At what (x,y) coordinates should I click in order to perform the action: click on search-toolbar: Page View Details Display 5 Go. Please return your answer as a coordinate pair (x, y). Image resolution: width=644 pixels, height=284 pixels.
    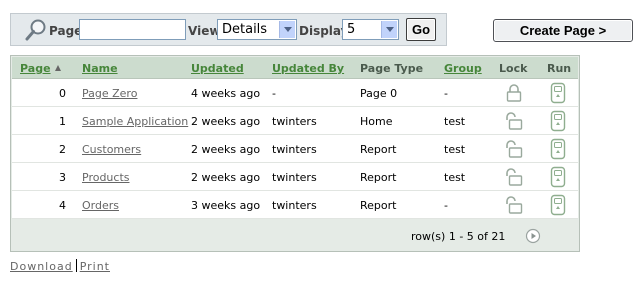
    Looking at the image, I should click on (228, 29).